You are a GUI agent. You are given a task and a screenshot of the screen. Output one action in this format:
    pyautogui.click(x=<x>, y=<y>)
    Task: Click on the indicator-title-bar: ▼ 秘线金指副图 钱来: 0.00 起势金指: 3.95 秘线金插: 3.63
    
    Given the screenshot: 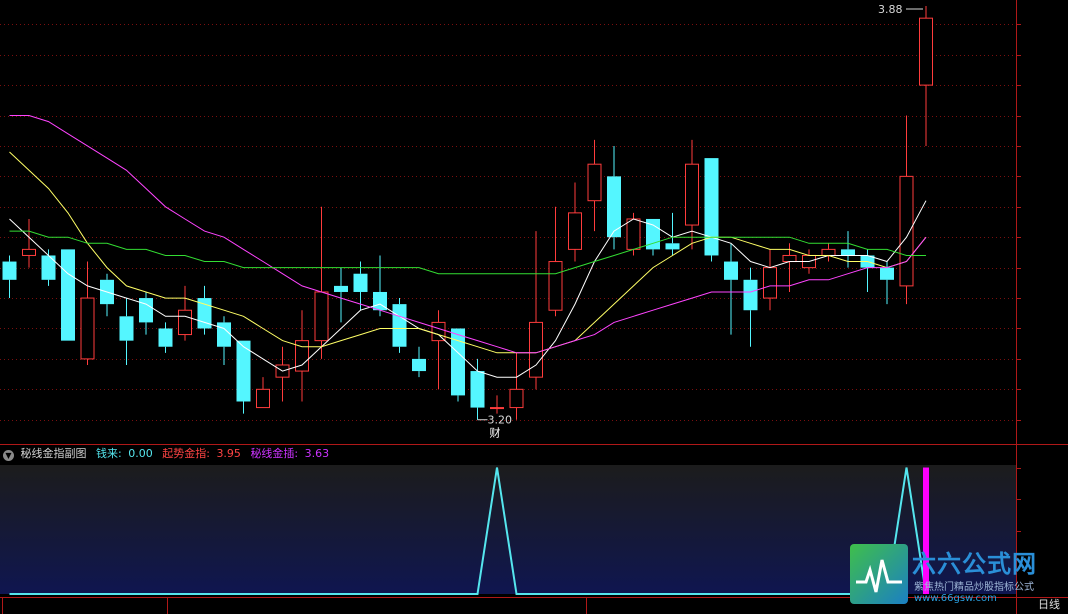 What is the action you would take?
    pyautogui.click(x=166, y=454)
    